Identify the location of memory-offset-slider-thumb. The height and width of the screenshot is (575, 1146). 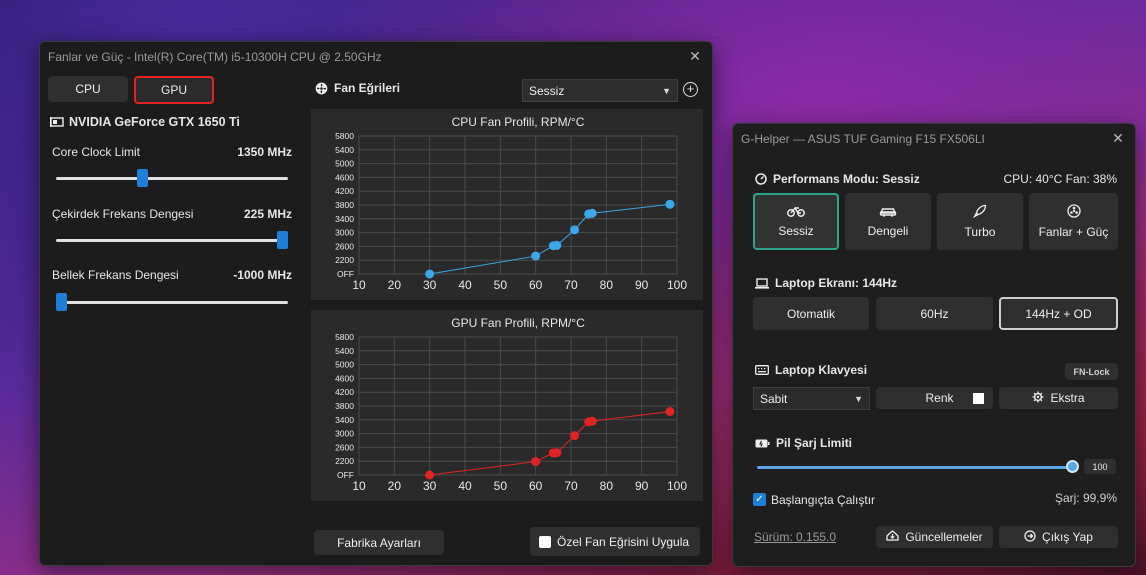
(61, 302).